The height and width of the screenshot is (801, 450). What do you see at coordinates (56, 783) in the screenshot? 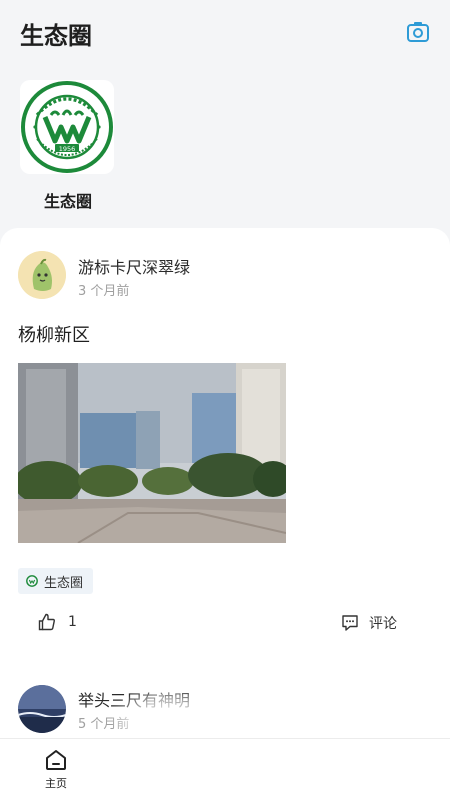
I see `tab-home-label: 主页` at bounding box center [56, 783].